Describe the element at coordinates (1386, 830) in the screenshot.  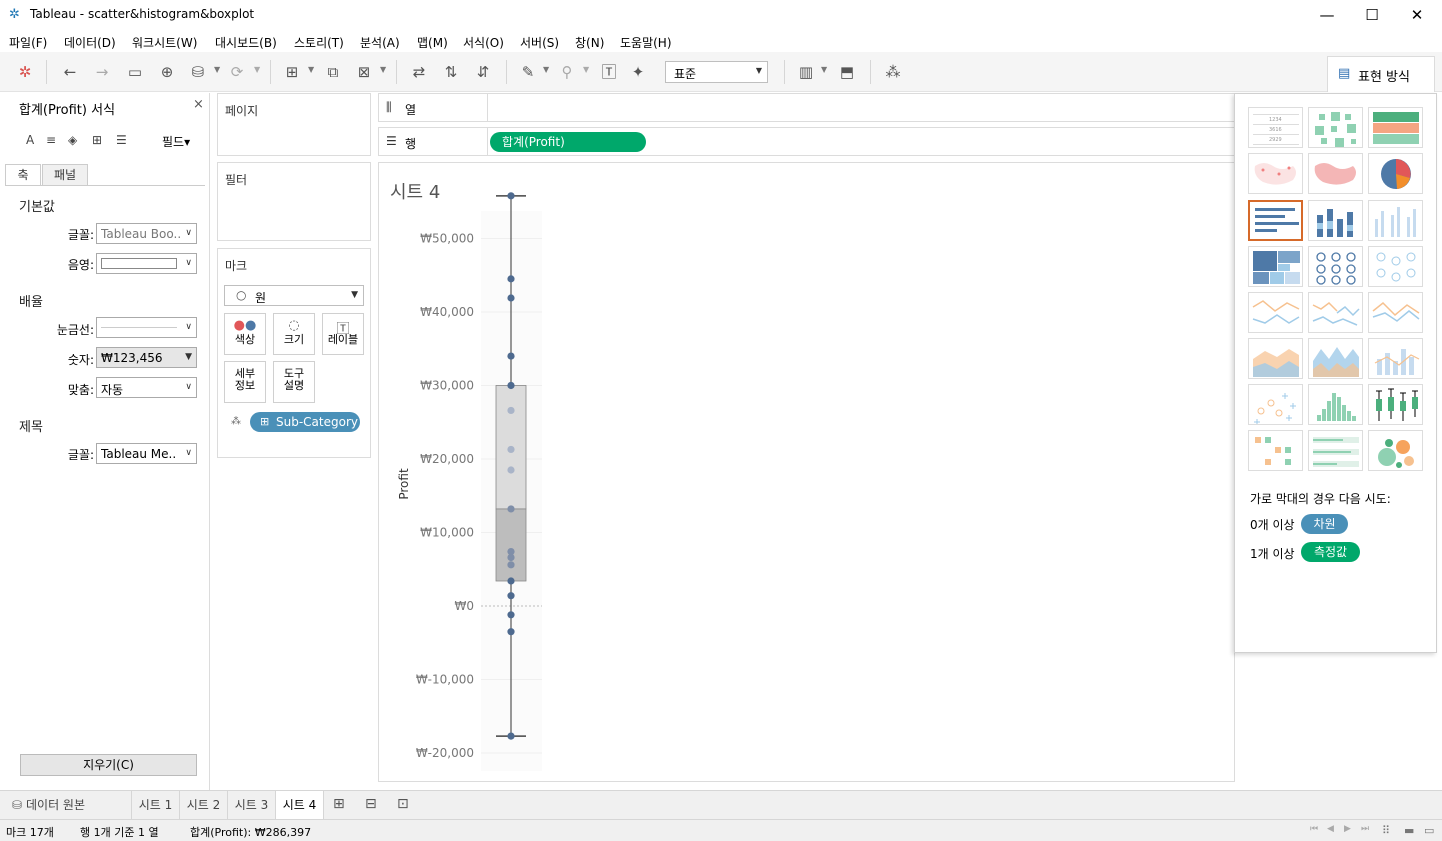
I see `show-sheet-sorter-icon: ⠿` at that location.